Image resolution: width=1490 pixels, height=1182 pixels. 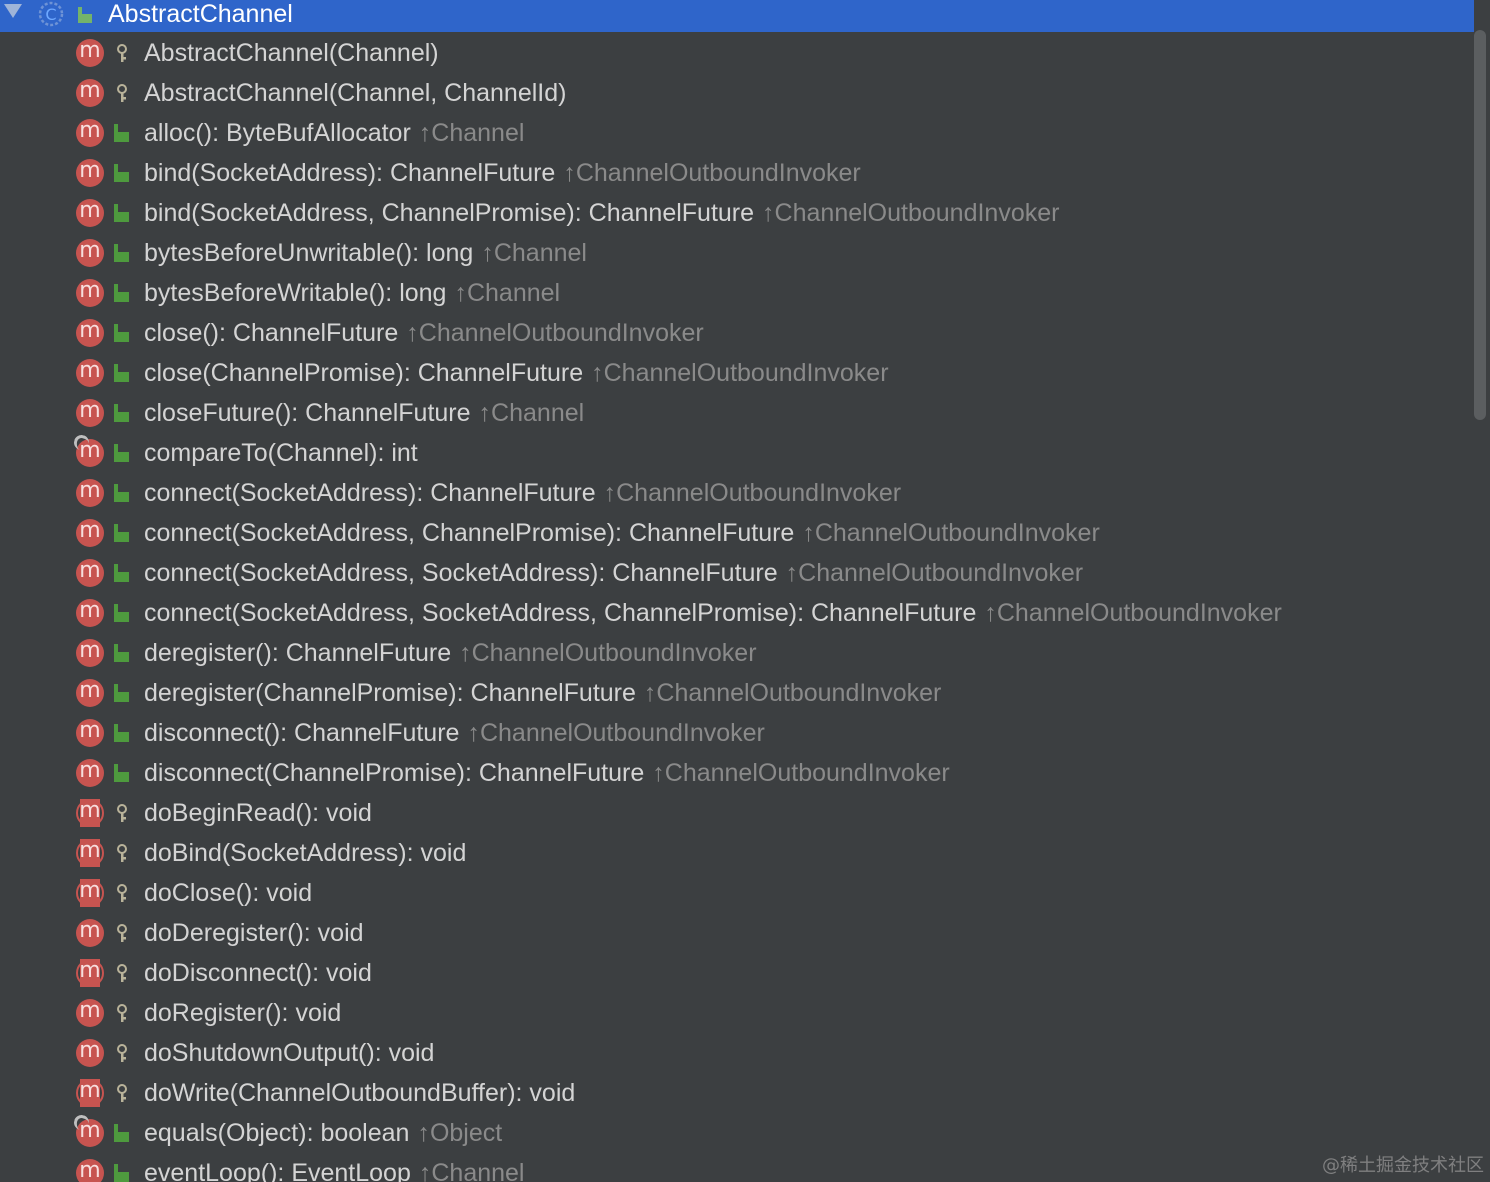 I want to click on member-row: m eventLoop(): EventLoop ↑Channel, so click(x=737, y=1167).